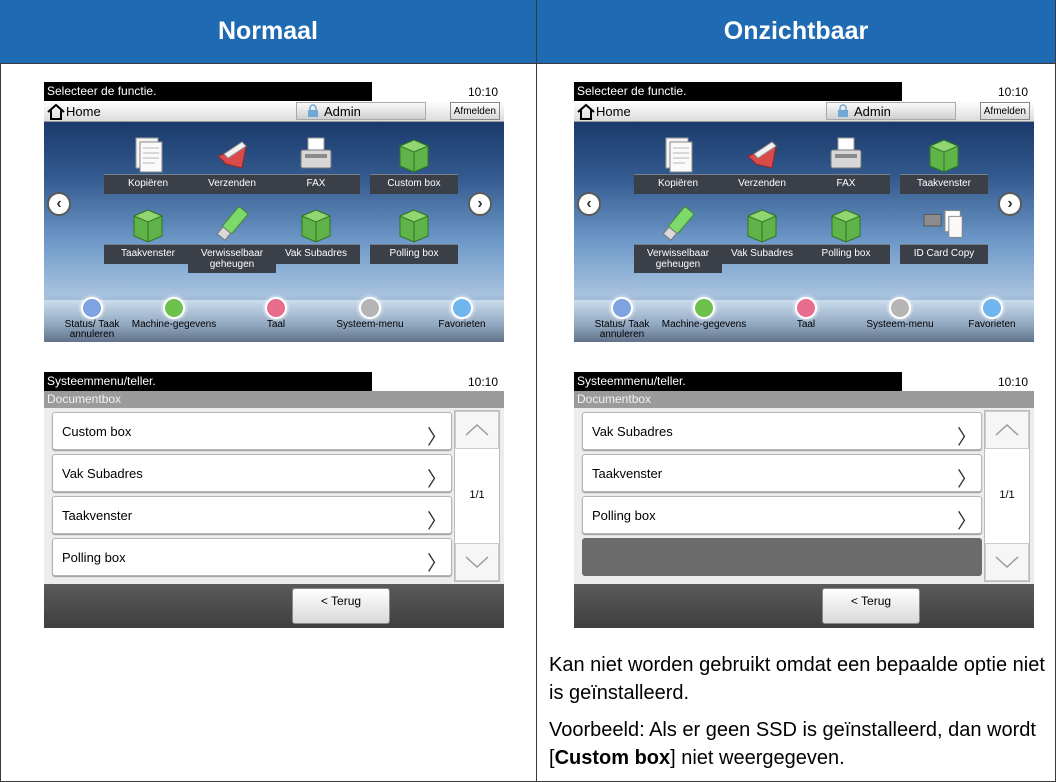 The image size is (1056, 782). Describe the element at coordinates (624, 515) in the screenshot. I see `list-item-label: Polling box` at that location.